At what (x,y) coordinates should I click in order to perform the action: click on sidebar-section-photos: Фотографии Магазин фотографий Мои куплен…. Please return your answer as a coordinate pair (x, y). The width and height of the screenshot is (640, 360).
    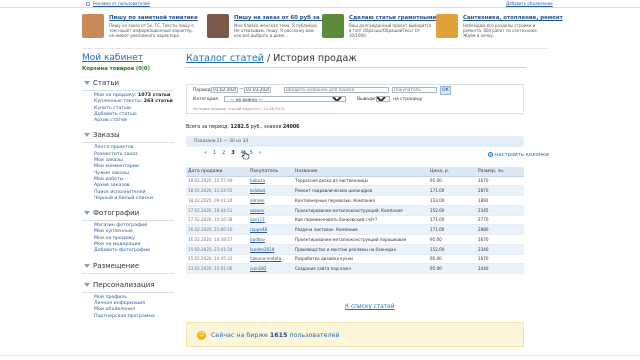
    Looking at the image, I should click on (128, 231).